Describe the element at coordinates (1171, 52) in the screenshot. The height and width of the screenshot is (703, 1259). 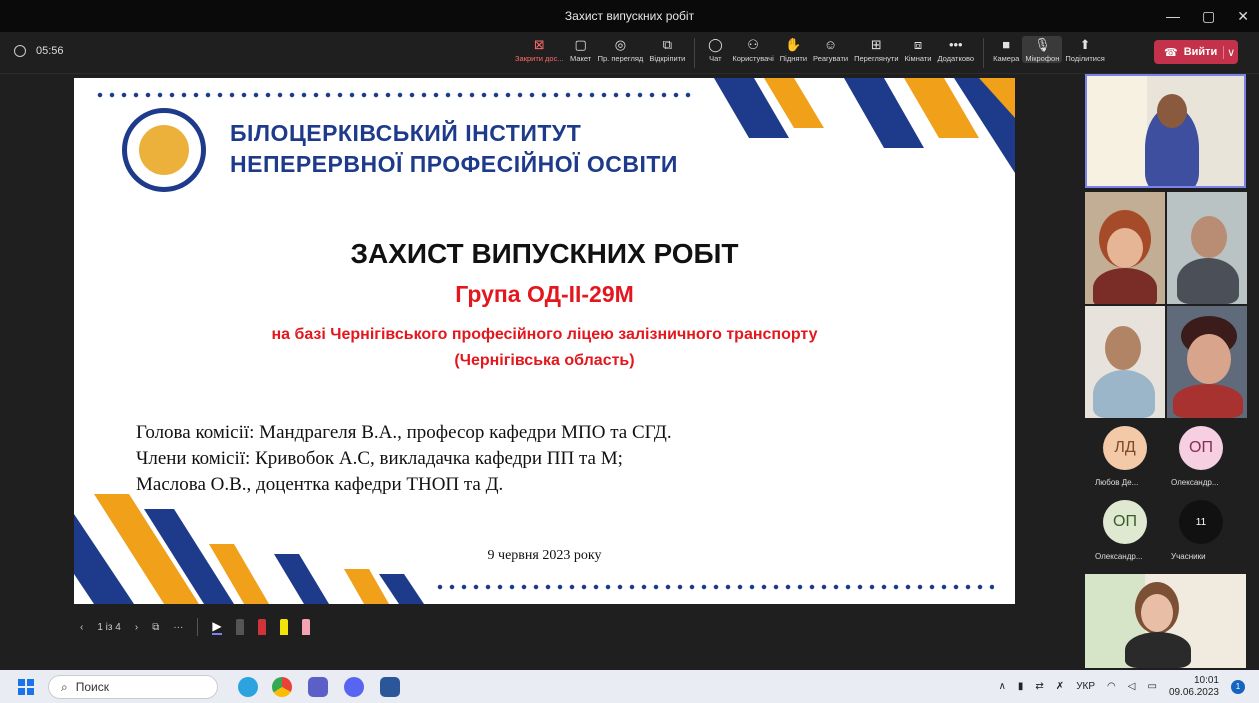
I see `phone-icon: ☎` at that location.